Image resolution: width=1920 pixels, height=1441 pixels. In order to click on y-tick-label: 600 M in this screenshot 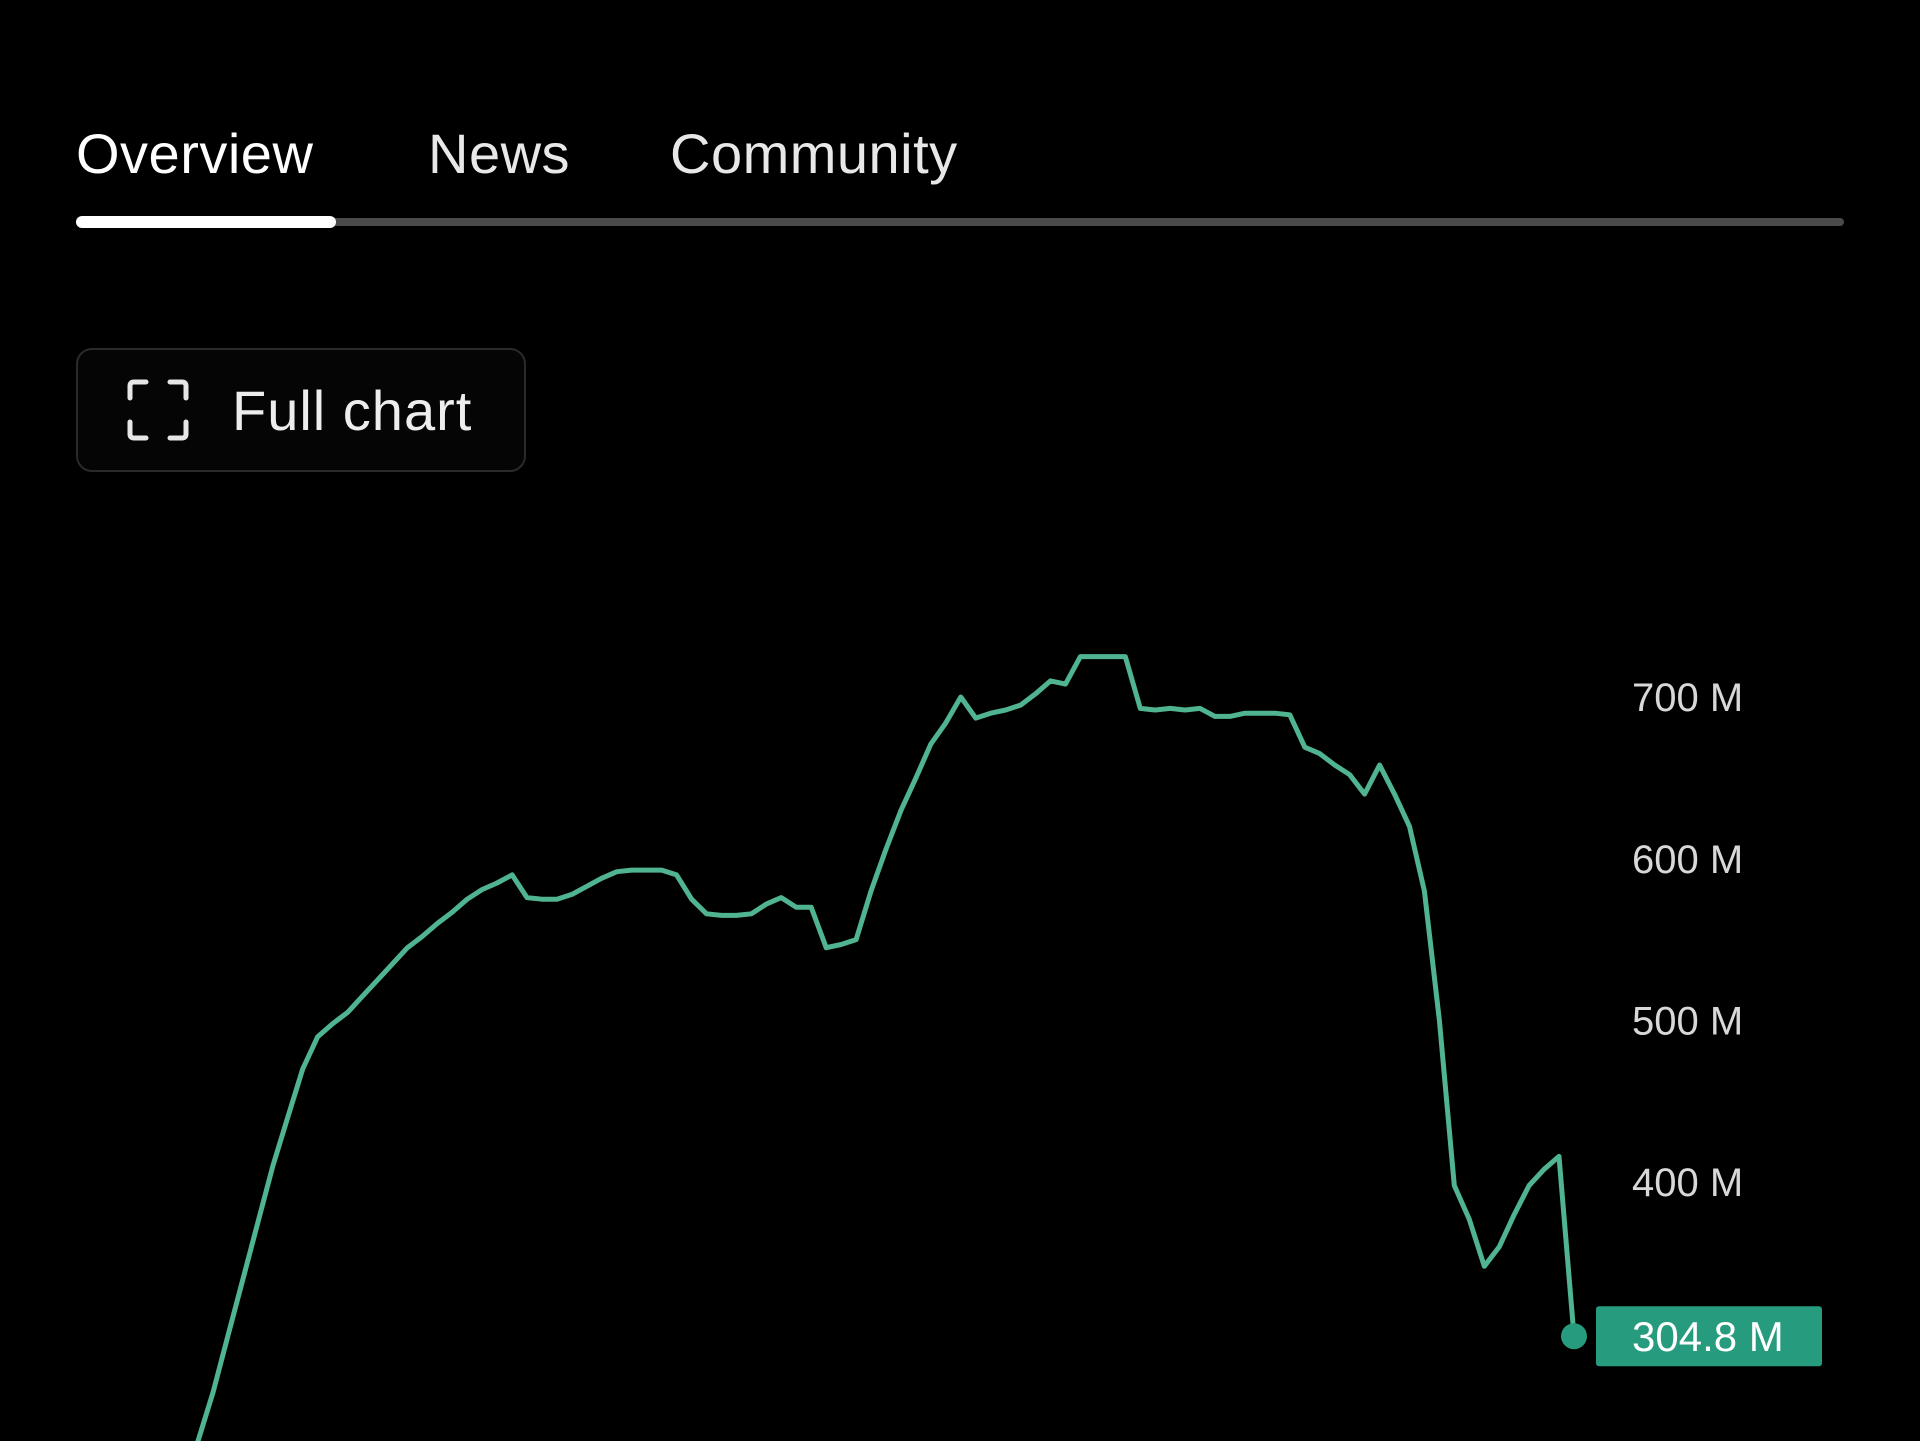, I will do `click(1687, 860)`.